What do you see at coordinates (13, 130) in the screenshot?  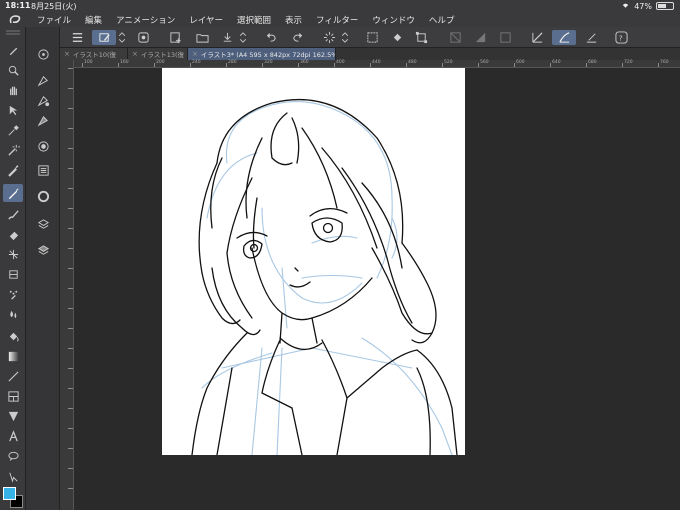 I see `eyedropper-icon` at bounding box center [13, 130].